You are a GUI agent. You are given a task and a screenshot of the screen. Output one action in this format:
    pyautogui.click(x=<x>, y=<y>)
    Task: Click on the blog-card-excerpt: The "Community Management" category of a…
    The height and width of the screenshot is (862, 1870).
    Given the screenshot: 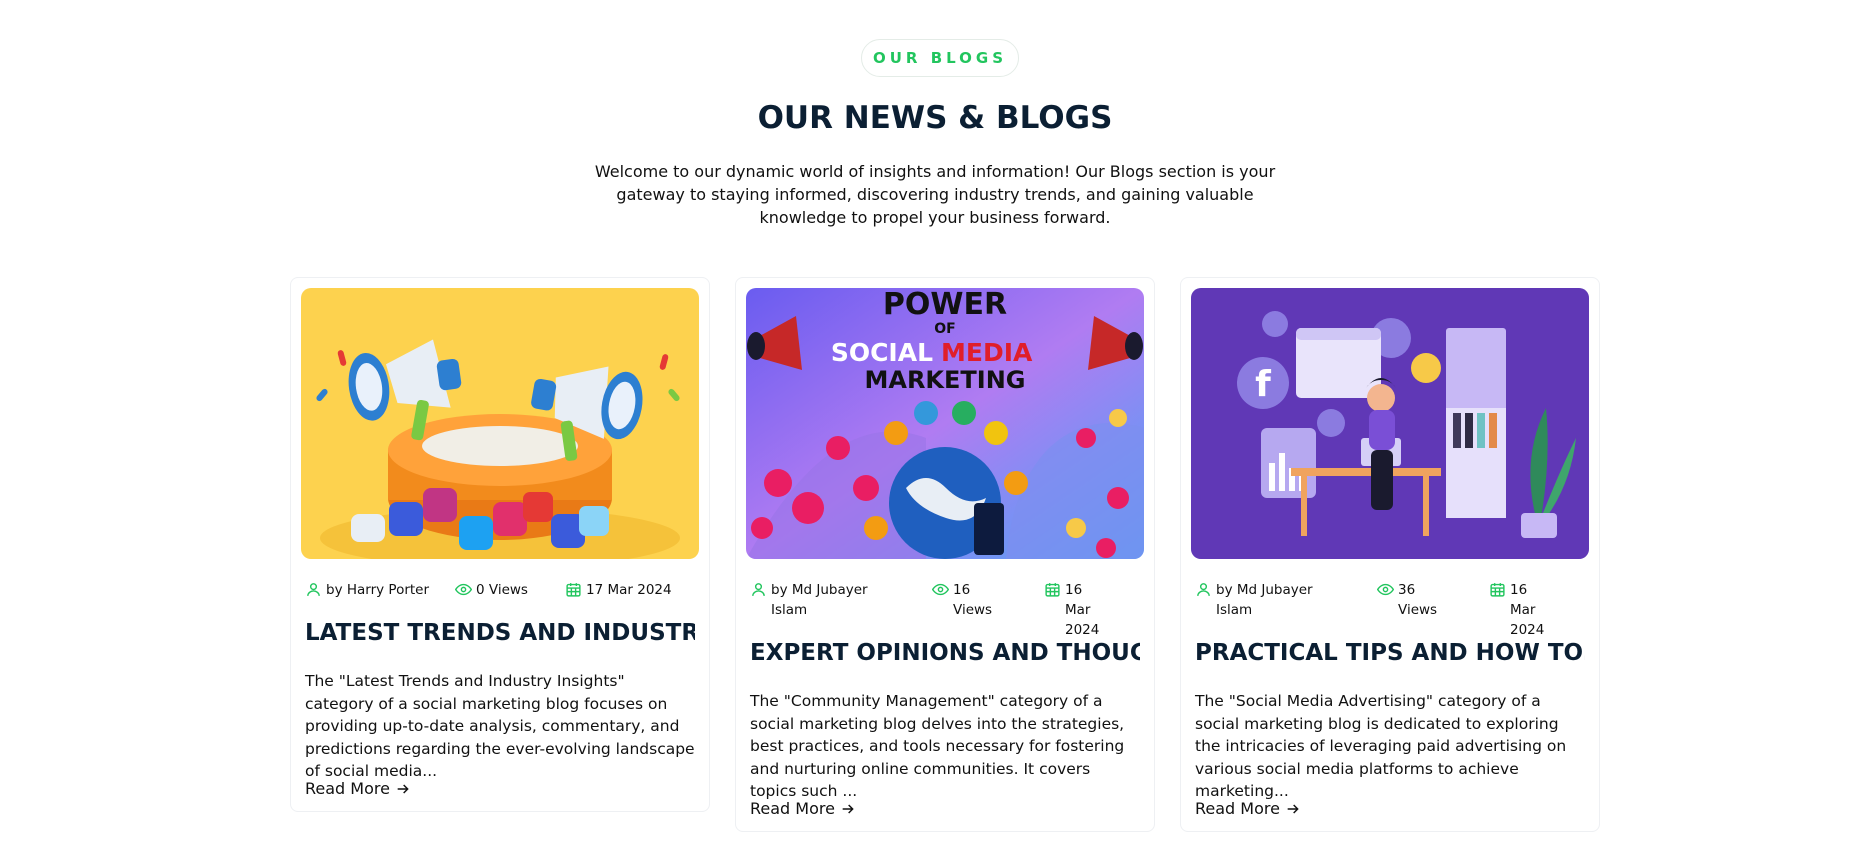 What is the action you would take?
    pyautogui.click(x=937, y=746)
    